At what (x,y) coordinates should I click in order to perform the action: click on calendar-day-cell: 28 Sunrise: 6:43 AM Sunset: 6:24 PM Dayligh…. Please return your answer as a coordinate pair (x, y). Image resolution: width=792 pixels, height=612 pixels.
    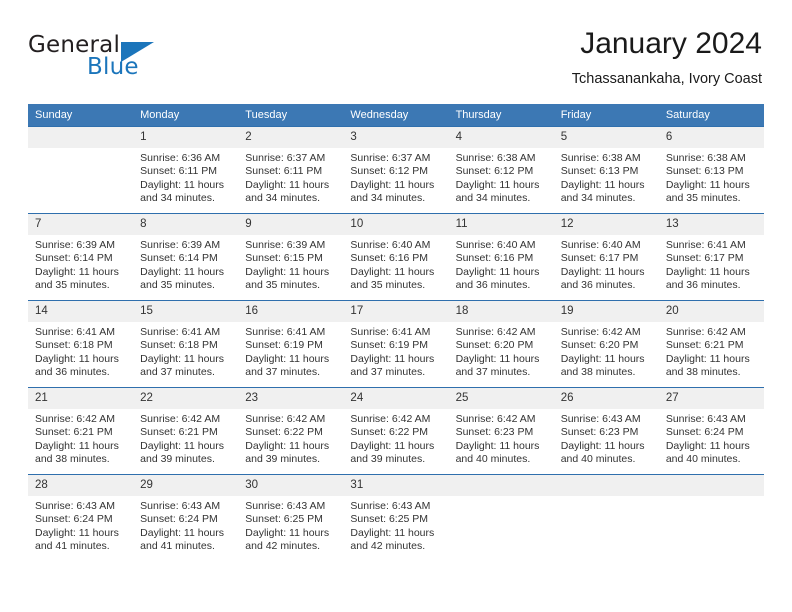
    Looking at the image, I should click on (81, 517).